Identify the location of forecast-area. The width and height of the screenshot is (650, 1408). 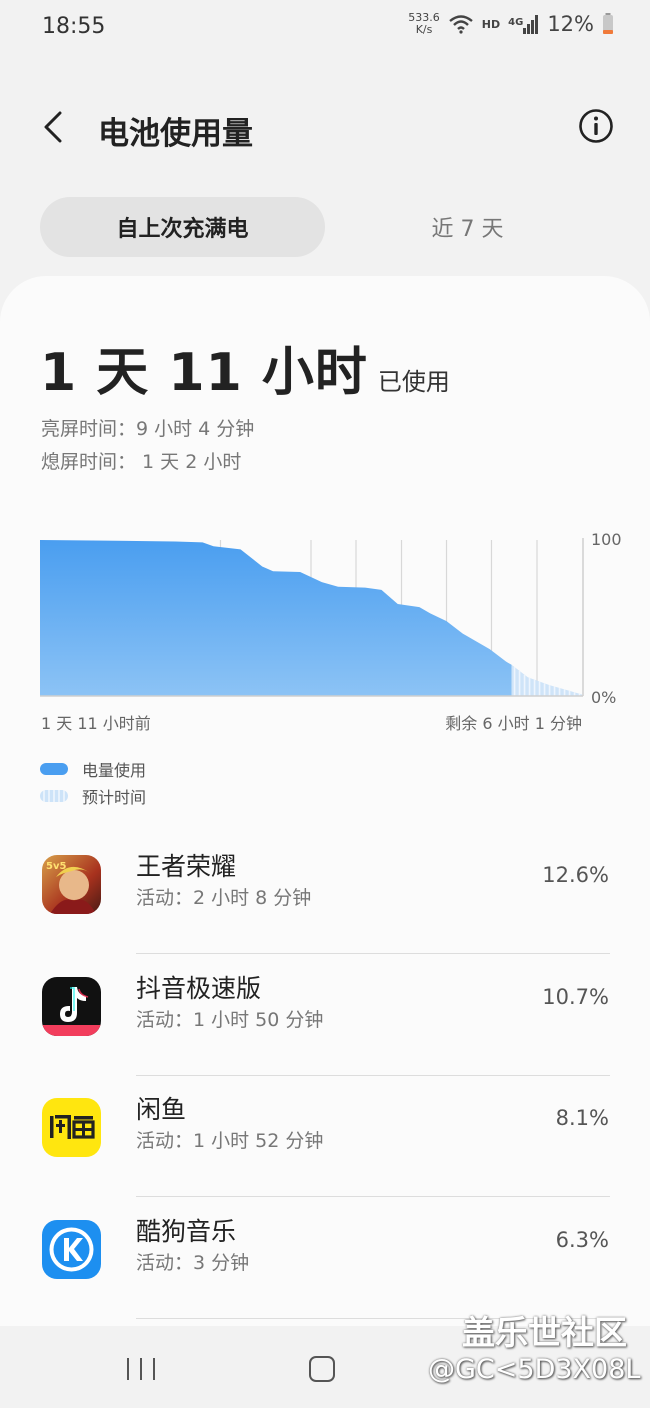
(546, 680).